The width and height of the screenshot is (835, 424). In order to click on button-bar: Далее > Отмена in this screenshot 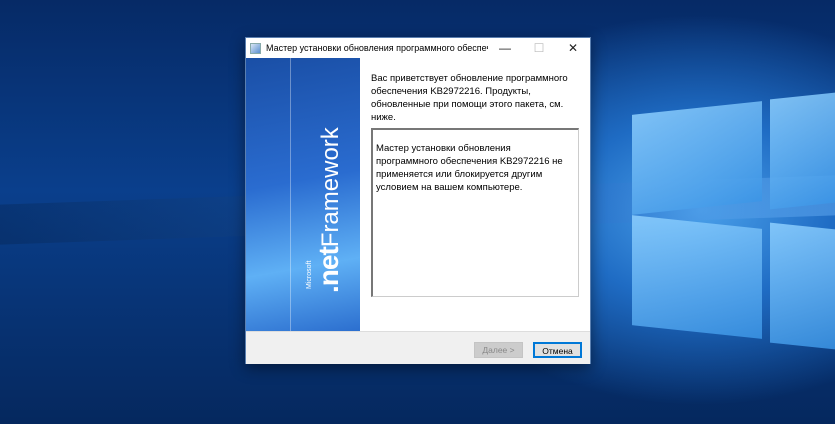, I will do `click(418, 347)`.